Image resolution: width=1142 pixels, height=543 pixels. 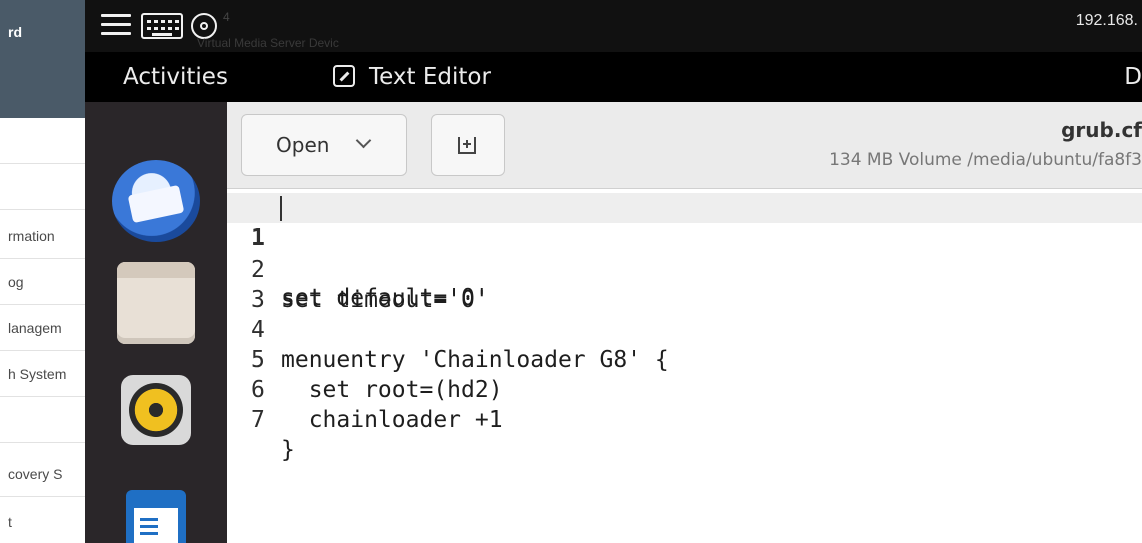 What do you see at coordinates (613, 26) in the screenshot?
I see `console-toolbar: 4 Virtual Media Server Devic 192.168.` at bounding box center [613, 26].